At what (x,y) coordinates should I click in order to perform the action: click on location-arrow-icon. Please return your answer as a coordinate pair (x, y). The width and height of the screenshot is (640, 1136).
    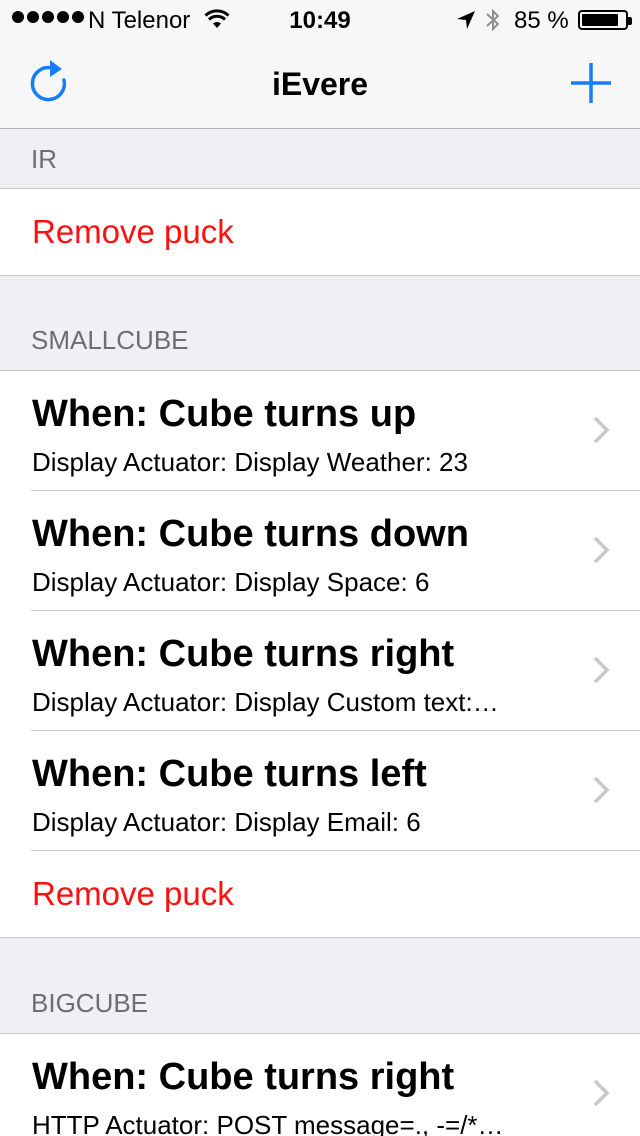
    Looking at the image, I should click on (466, 20).